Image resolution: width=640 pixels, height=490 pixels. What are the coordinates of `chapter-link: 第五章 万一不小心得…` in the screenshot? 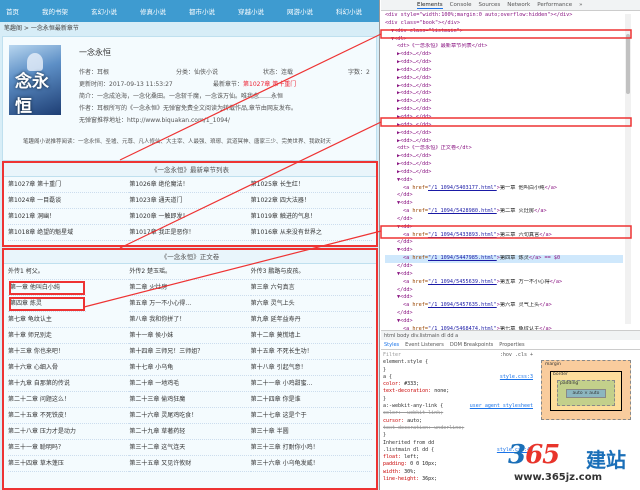 It's located at (190, 304).